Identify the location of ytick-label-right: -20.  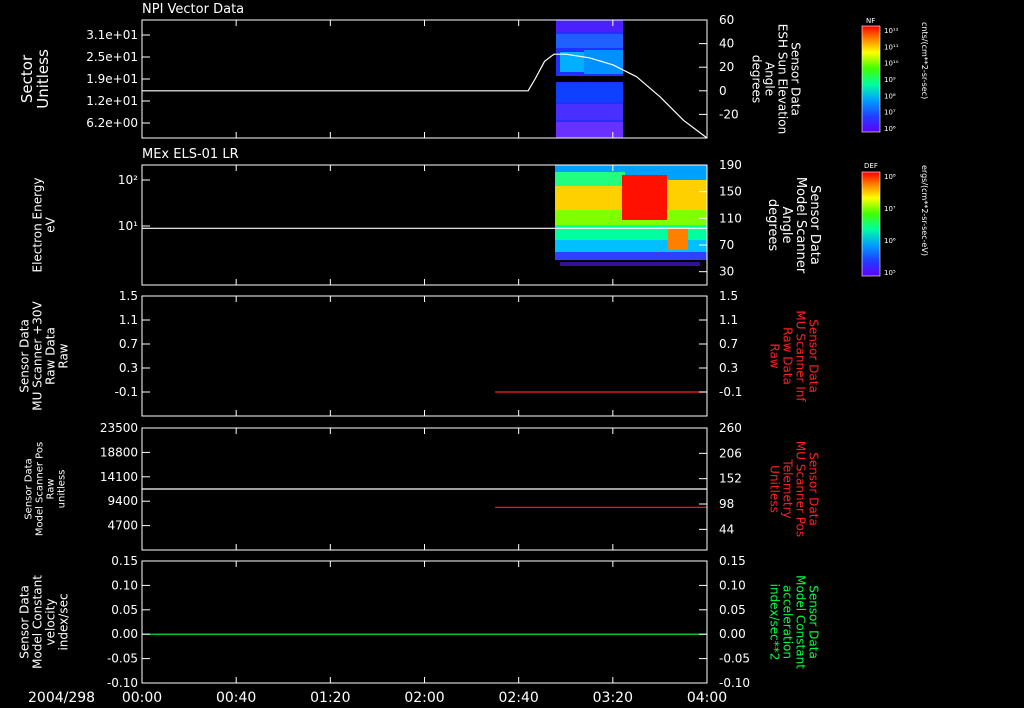
(729, 114).